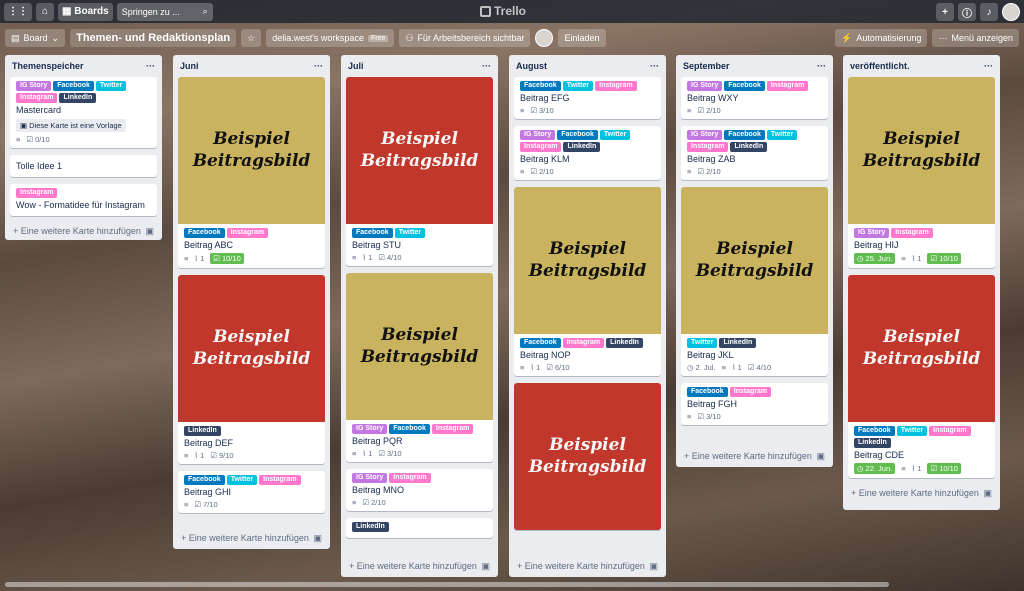  I want to click on card: LinkedIn, so click(419, 528).